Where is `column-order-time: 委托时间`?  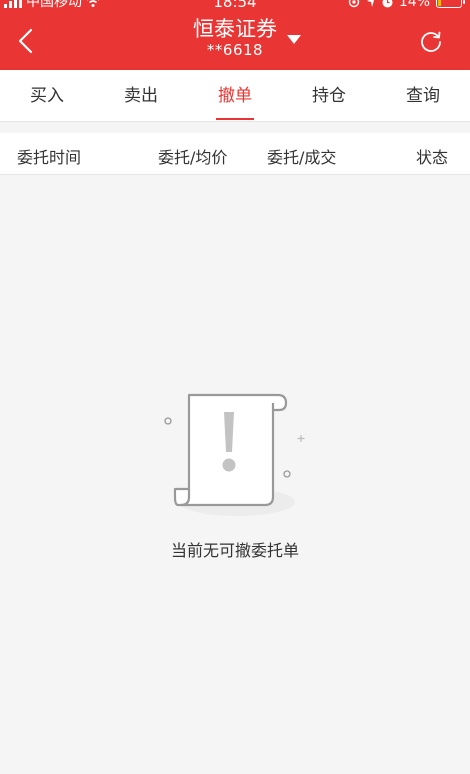
column-order-time: 委托时间 is located at coordinates (49, 157).